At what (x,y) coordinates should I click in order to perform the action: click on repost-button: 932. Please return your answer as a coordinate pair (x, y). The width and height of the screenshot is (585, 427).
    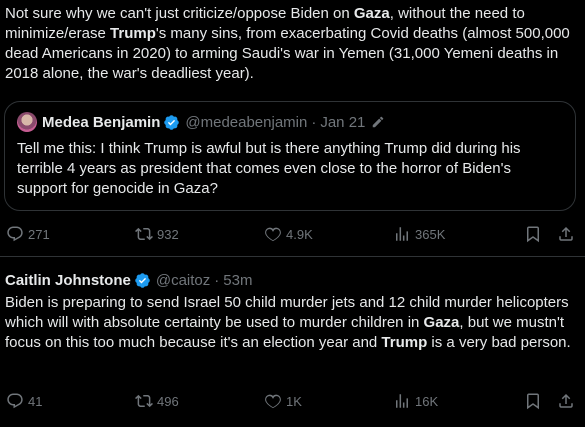
    Looking at the image, I should click on (157, 234).